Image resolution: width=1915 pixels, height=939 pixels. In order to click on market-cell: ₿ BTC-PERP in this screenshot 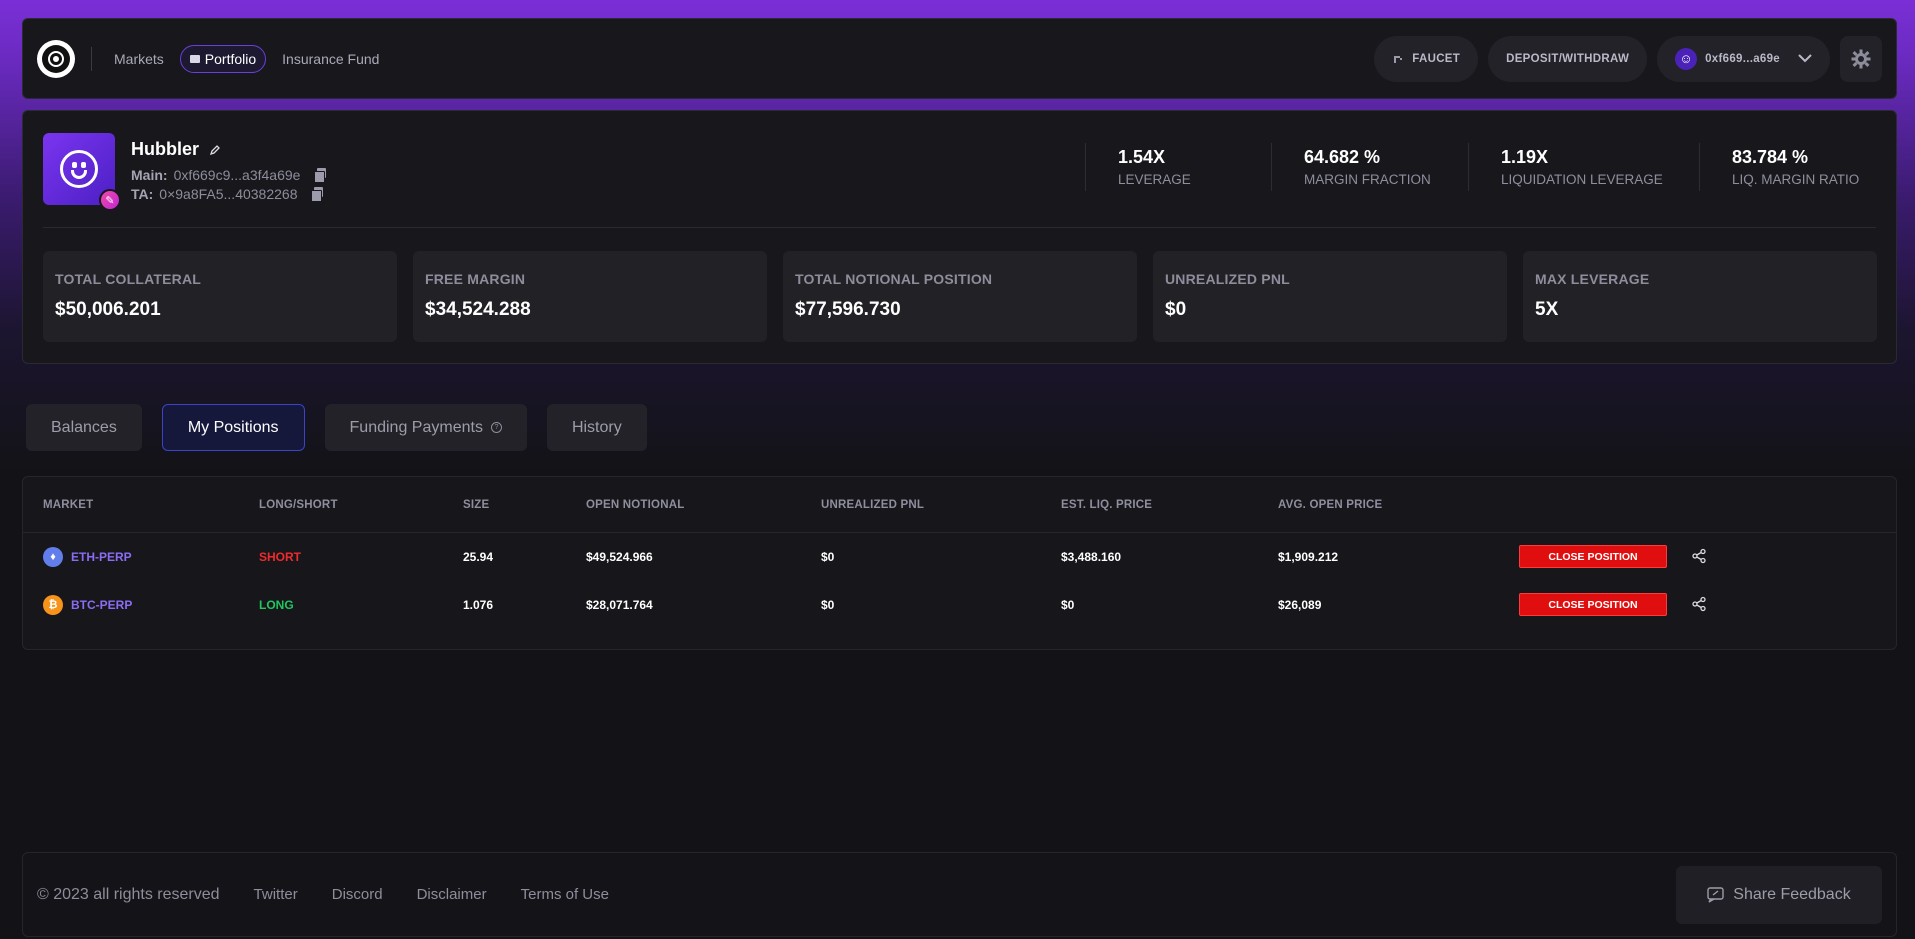, I will do `click(87, 605)`.